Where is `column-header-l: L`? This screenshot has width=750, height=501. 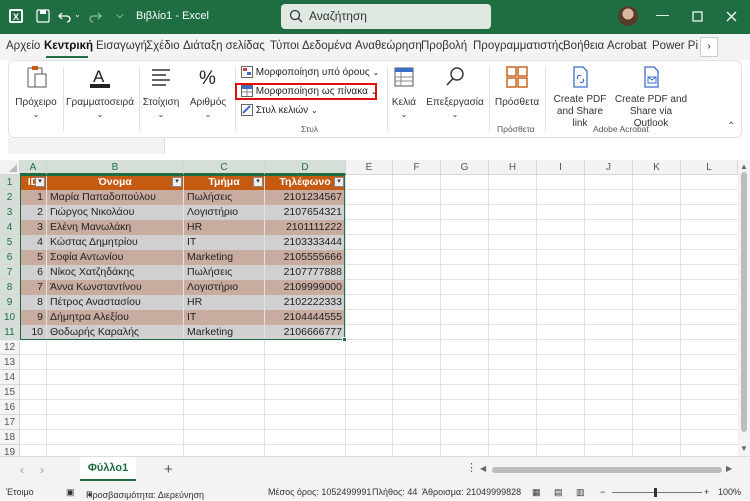 column-header-l: L is located at coordinates (709, 167).